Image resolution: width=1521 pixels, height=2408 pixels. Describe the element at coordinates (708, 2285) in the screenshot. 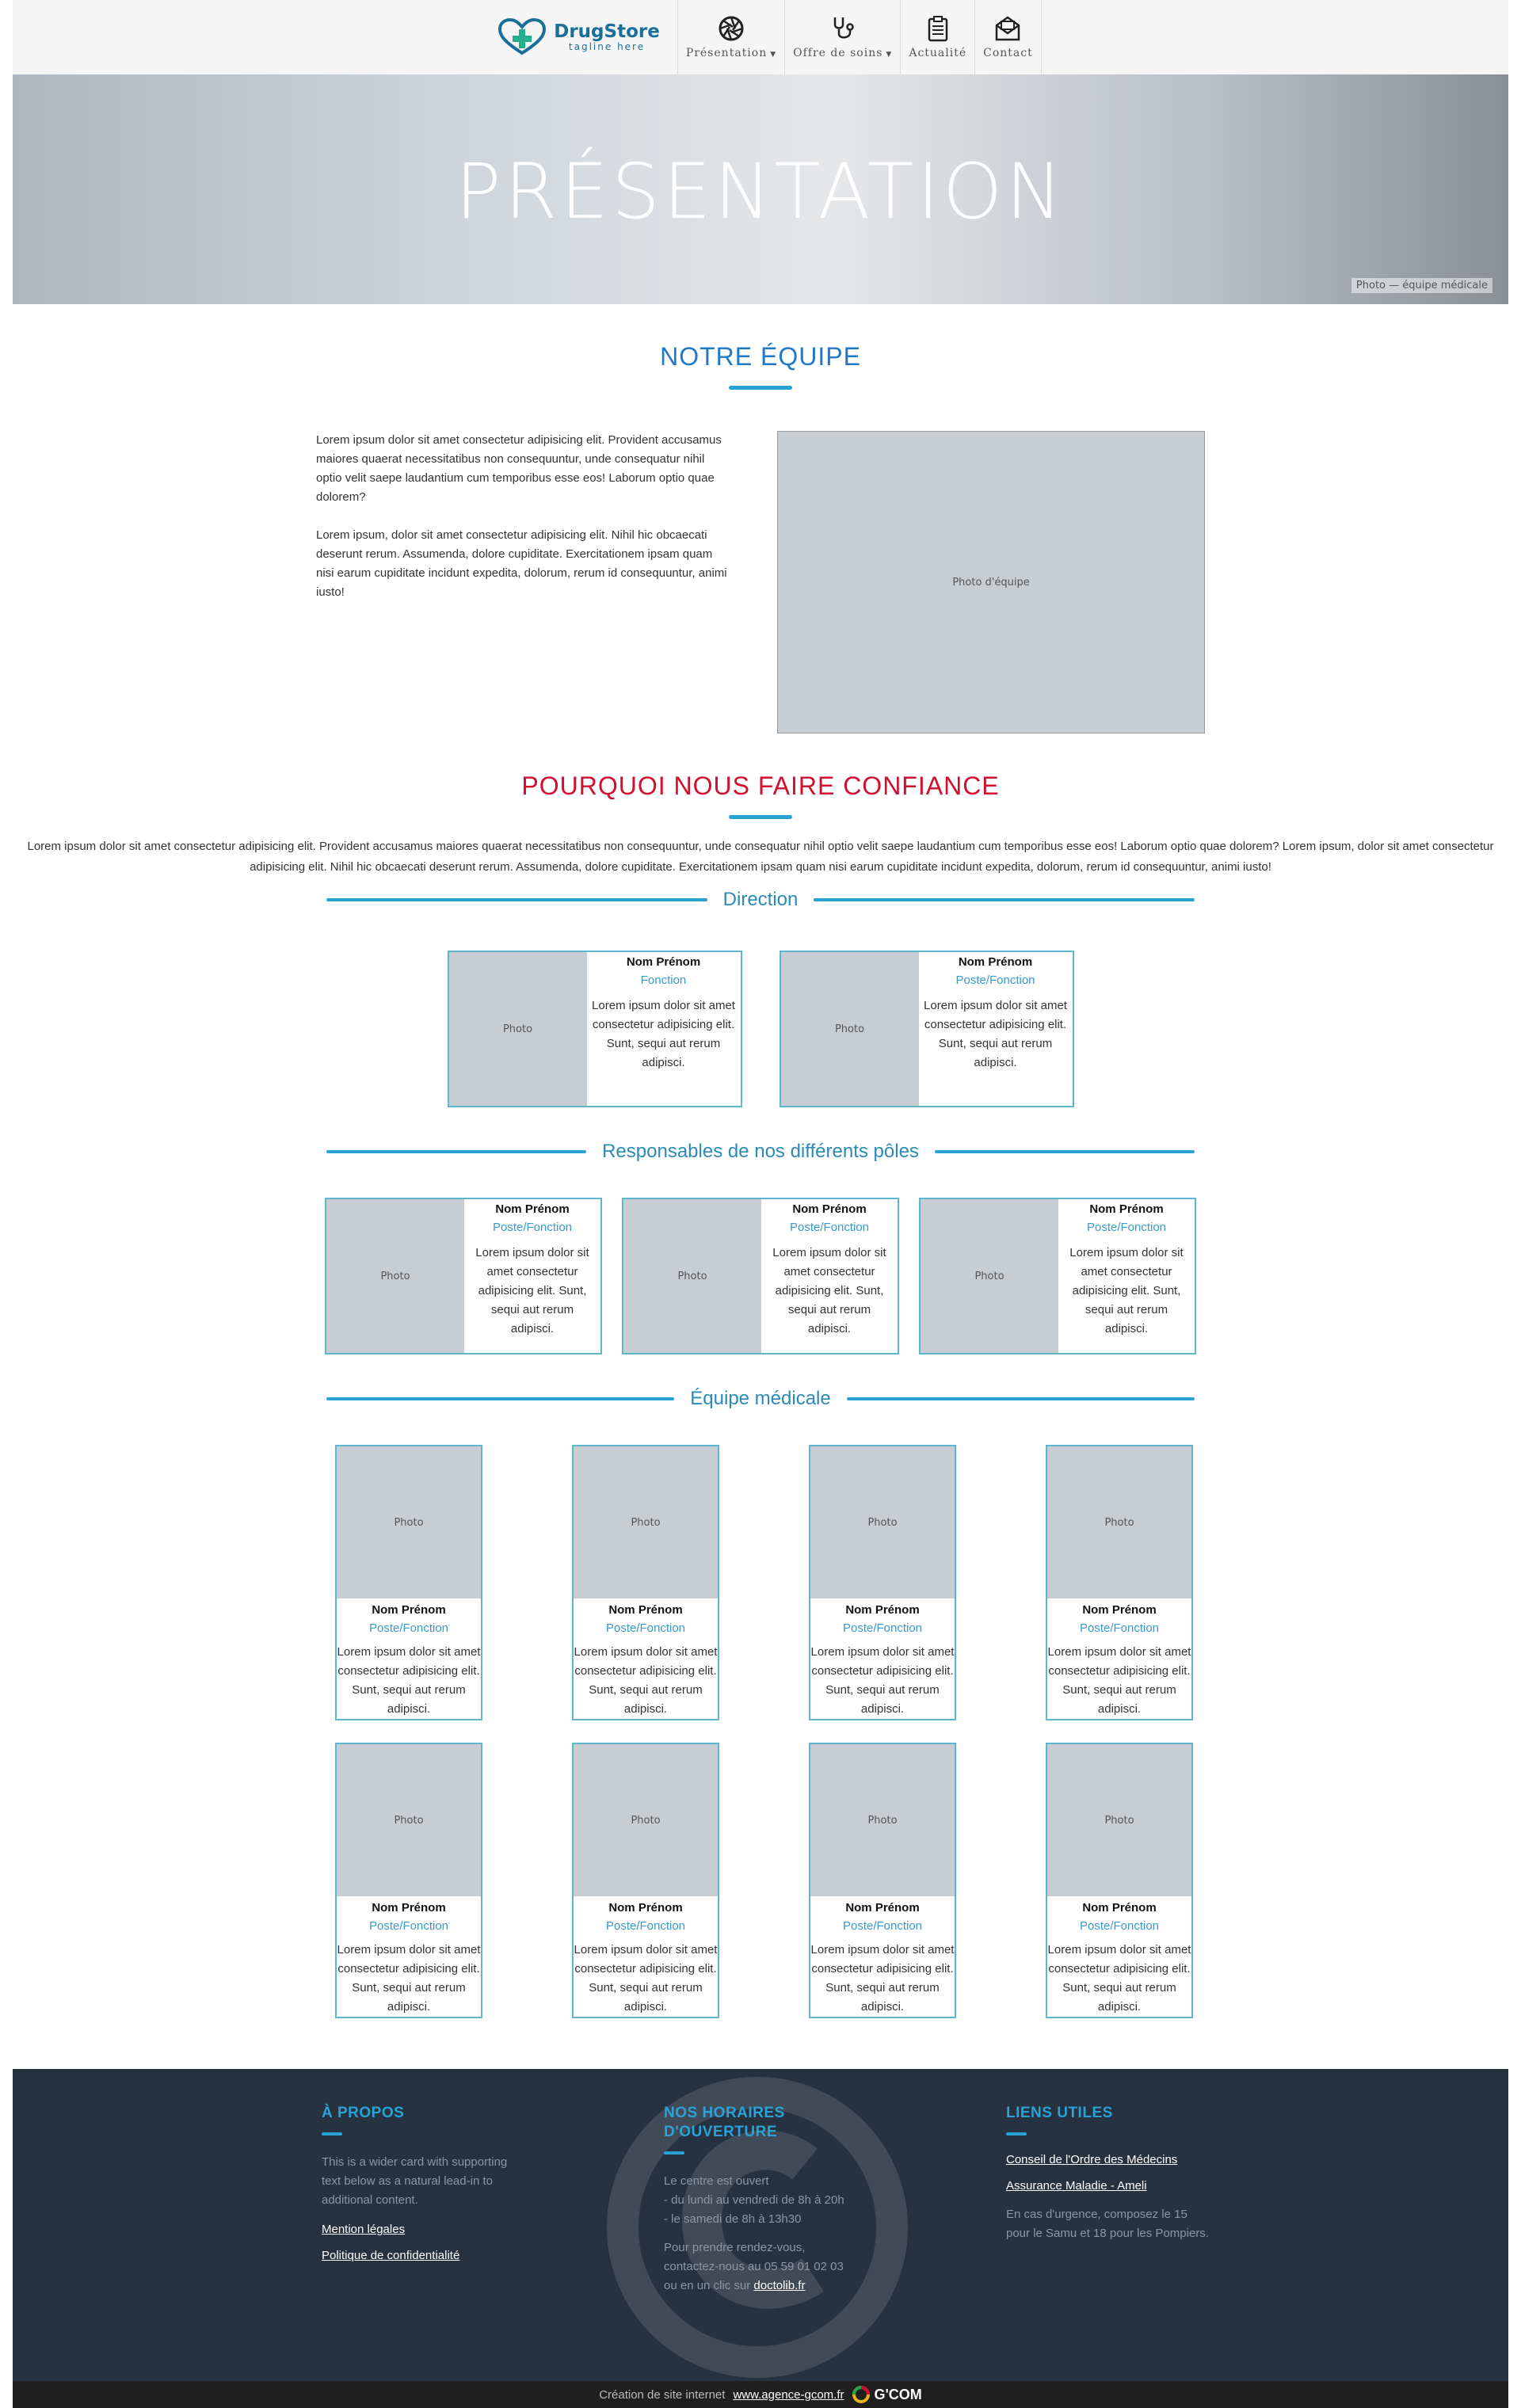

I see `rdv-line: ou en un clic sur` at that location.